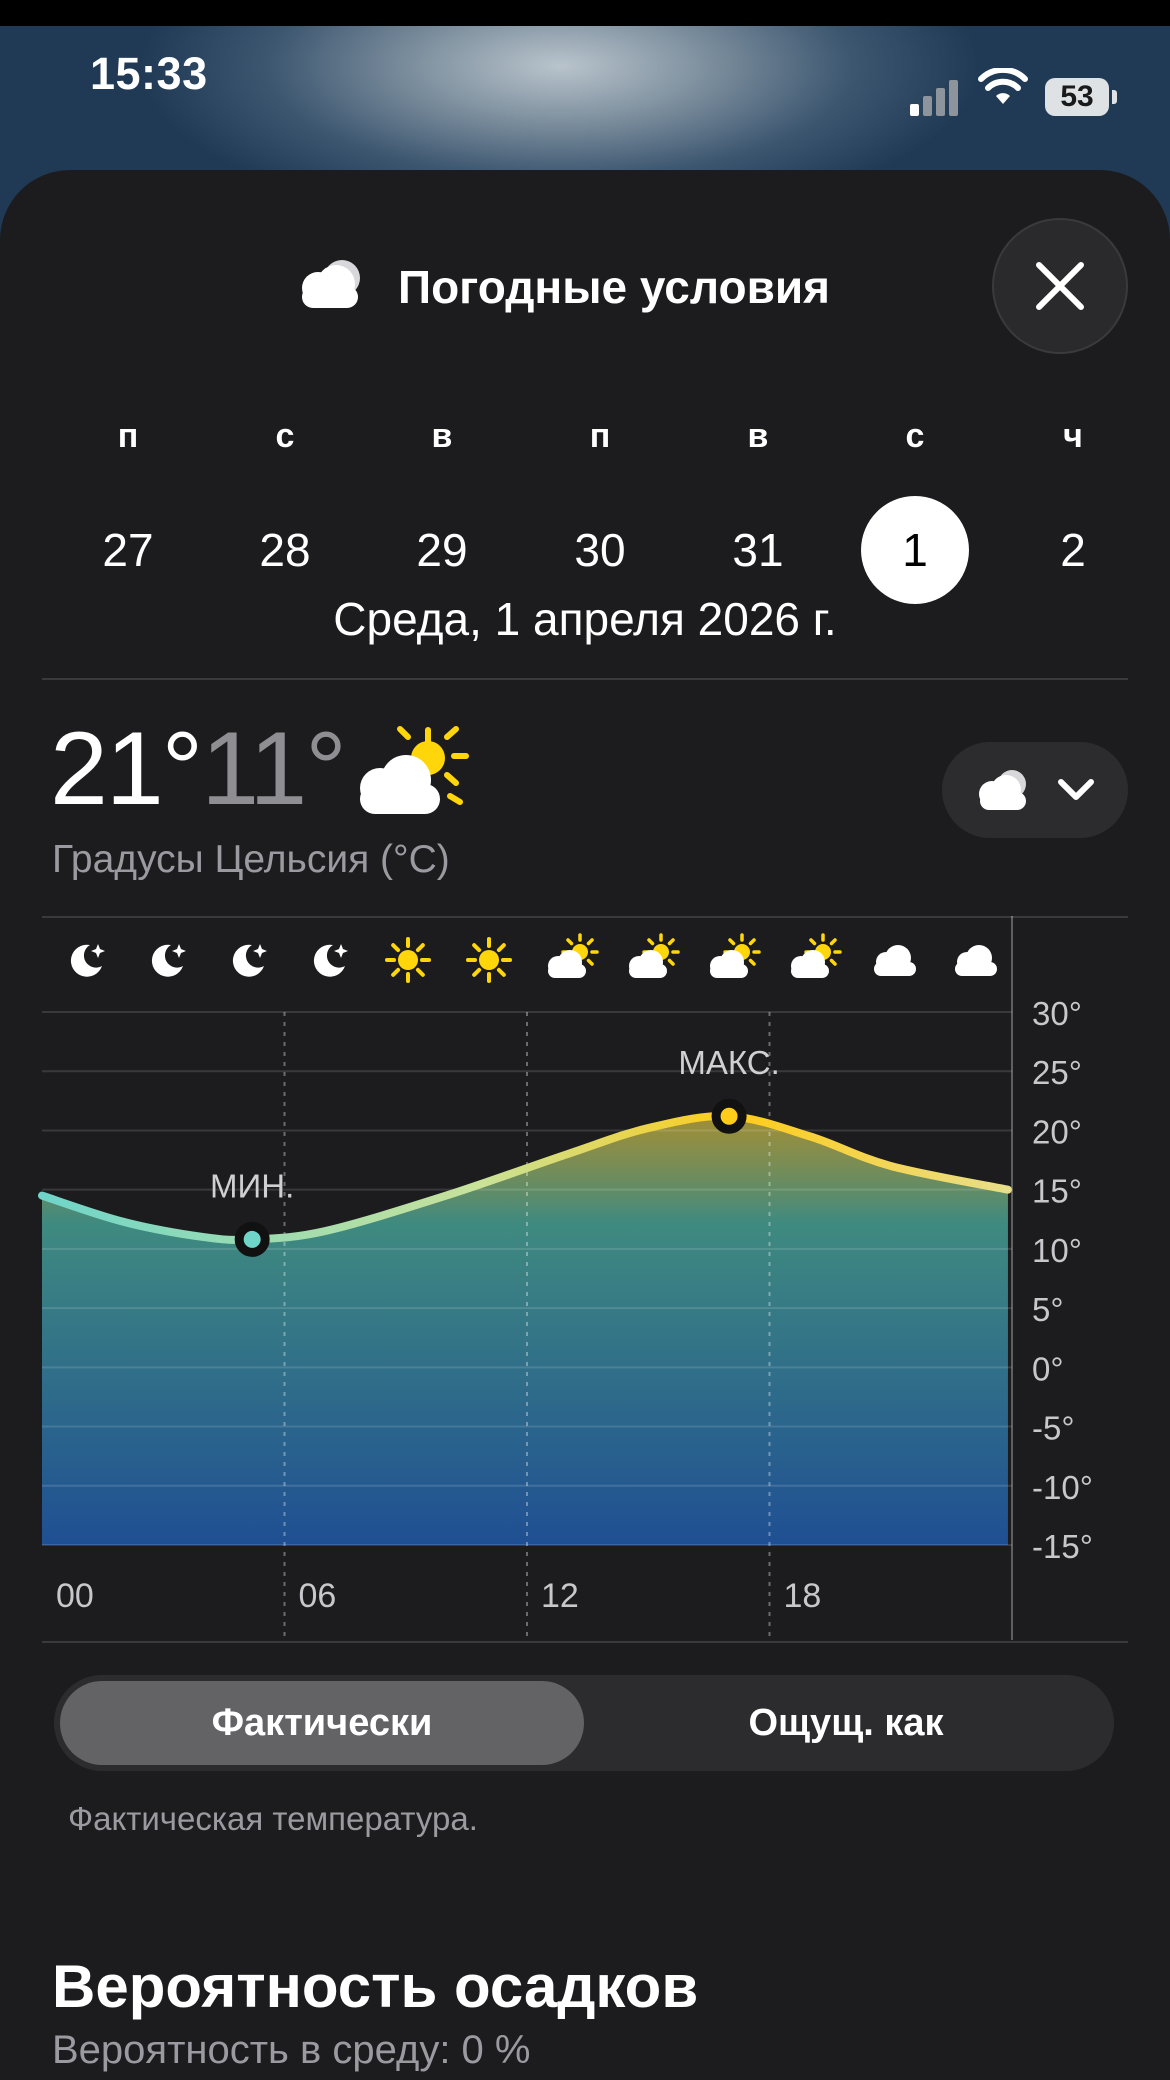  I want to click on min-marker, so click(252, 1239).